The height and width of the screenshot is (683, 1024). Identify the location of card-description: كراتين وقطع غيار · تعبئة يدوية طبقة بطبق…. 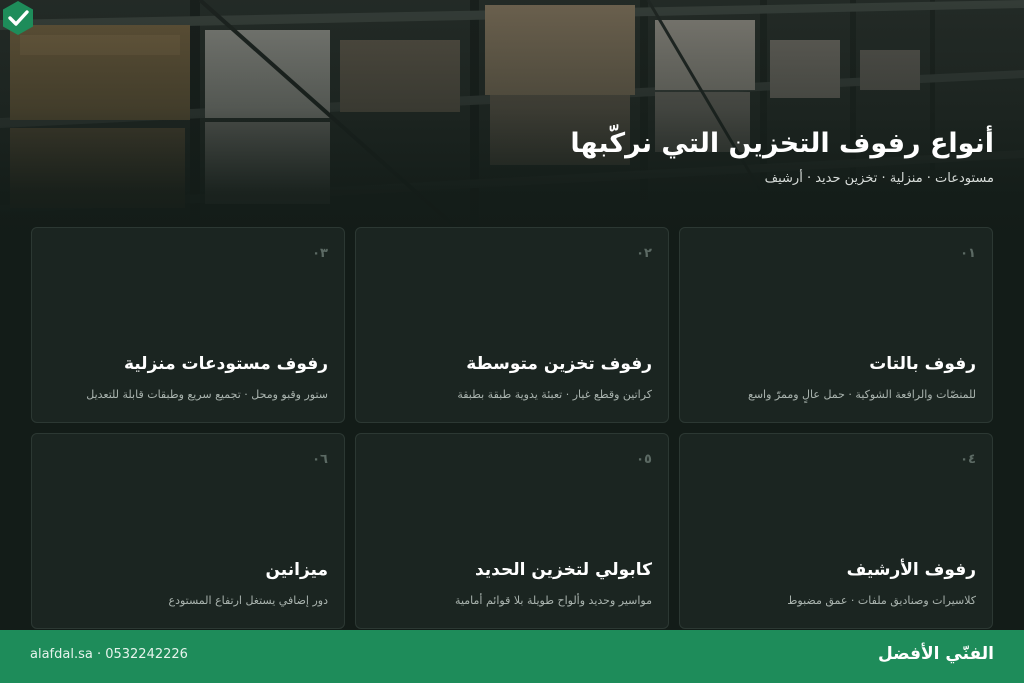
(554, 394).